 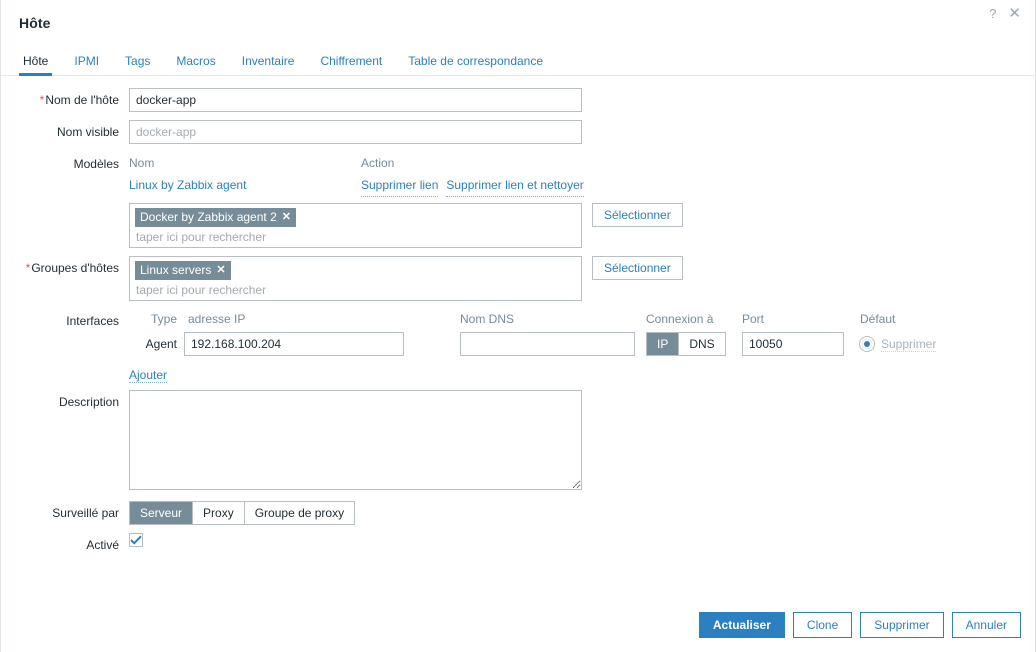 I want to click on templates-col-action: Action, so click(x=378, y=163).